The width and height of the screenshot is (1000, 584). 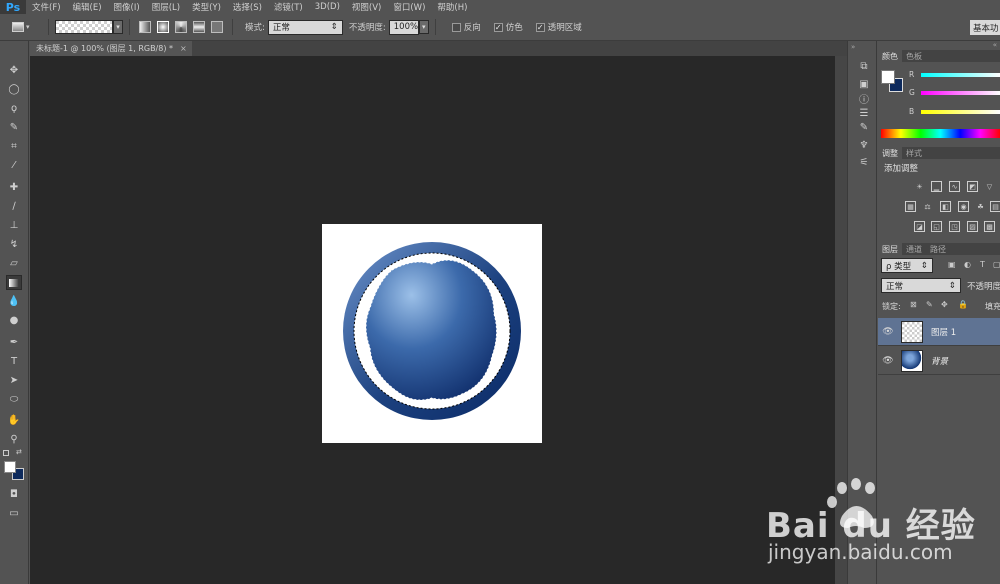 I want to click on hue-saturation-icon: ▦, so click(x=910, y=206).